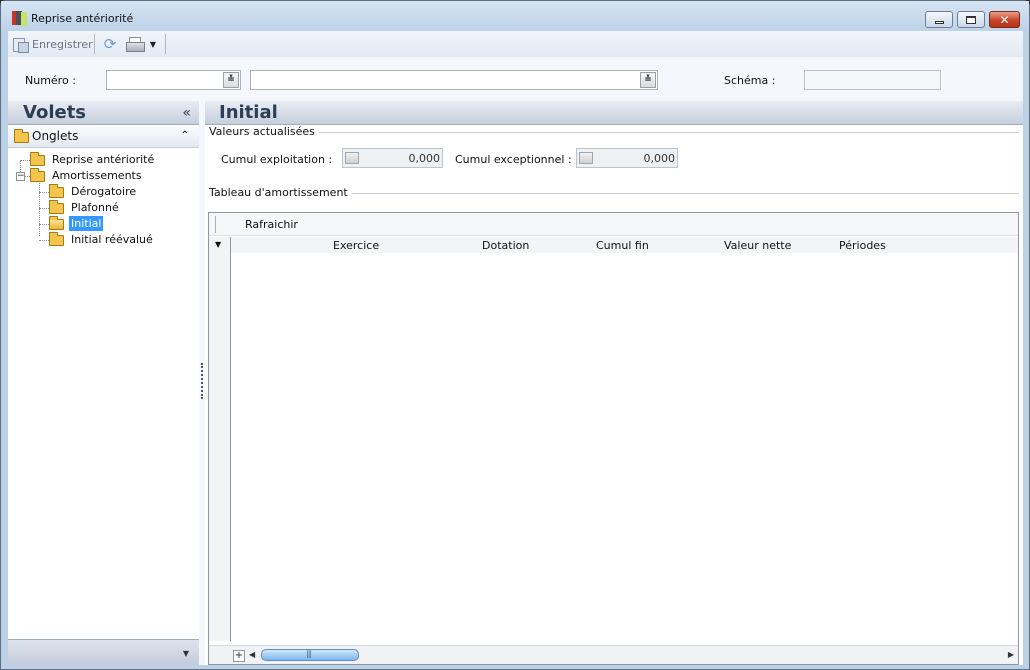 The height and width of the screenshot is (670, 1030). What do you see at coordinates (220, 439) in the screenshot?
I see `row-selector-column: ▼` at bounding box center [220, 439].